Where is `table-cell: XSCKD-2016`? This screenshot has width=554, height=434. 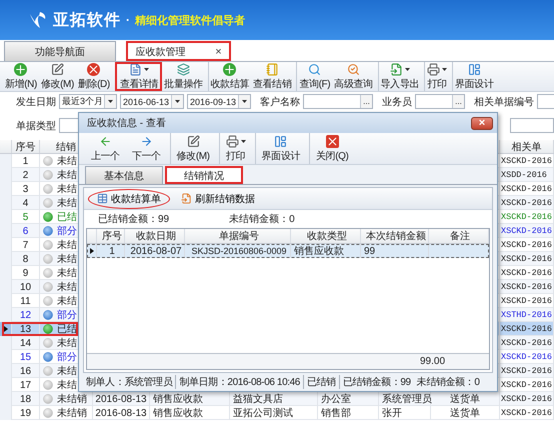 table-cell: XSCKD-2016 is located at coordinates (527, 413).